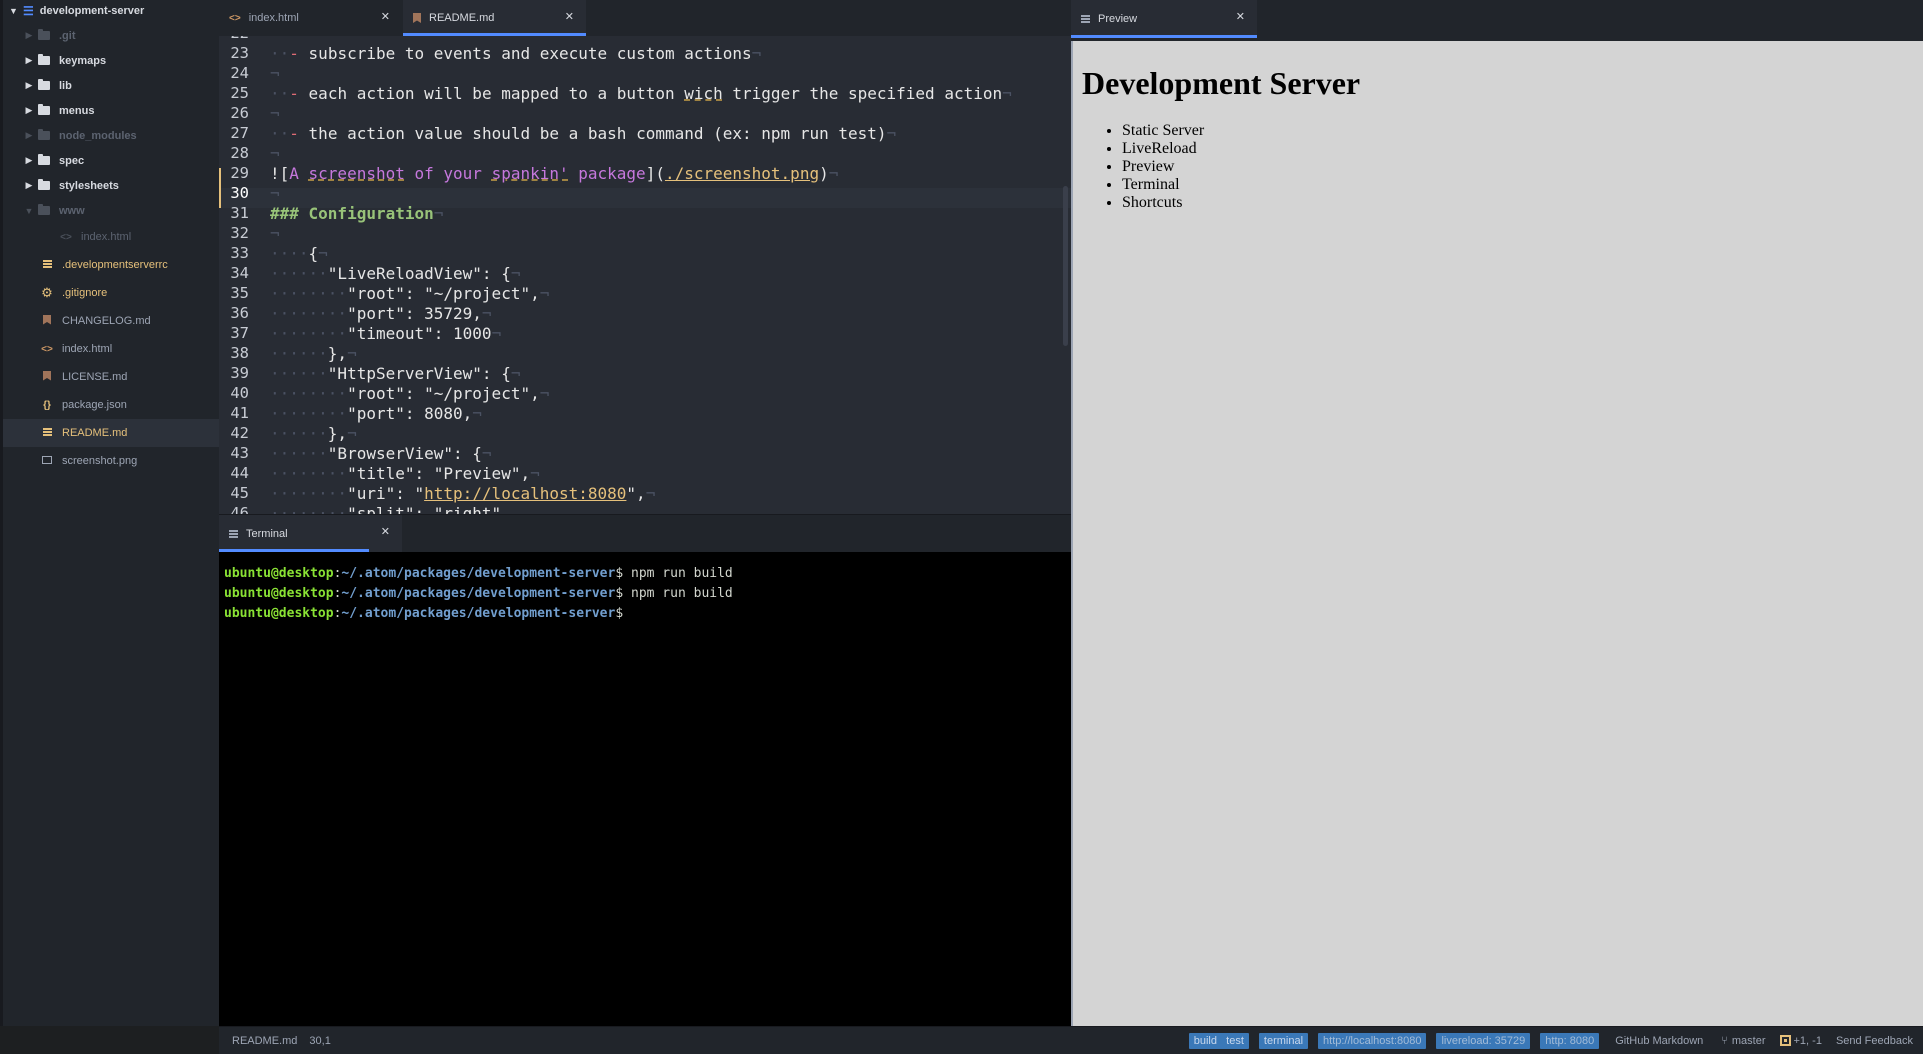 Image resolution: width=1923 pixels, height=1054 pixels. Describe the element at coordinates (239, 233) in the screenshot. I see `line-number: 32` at that location.